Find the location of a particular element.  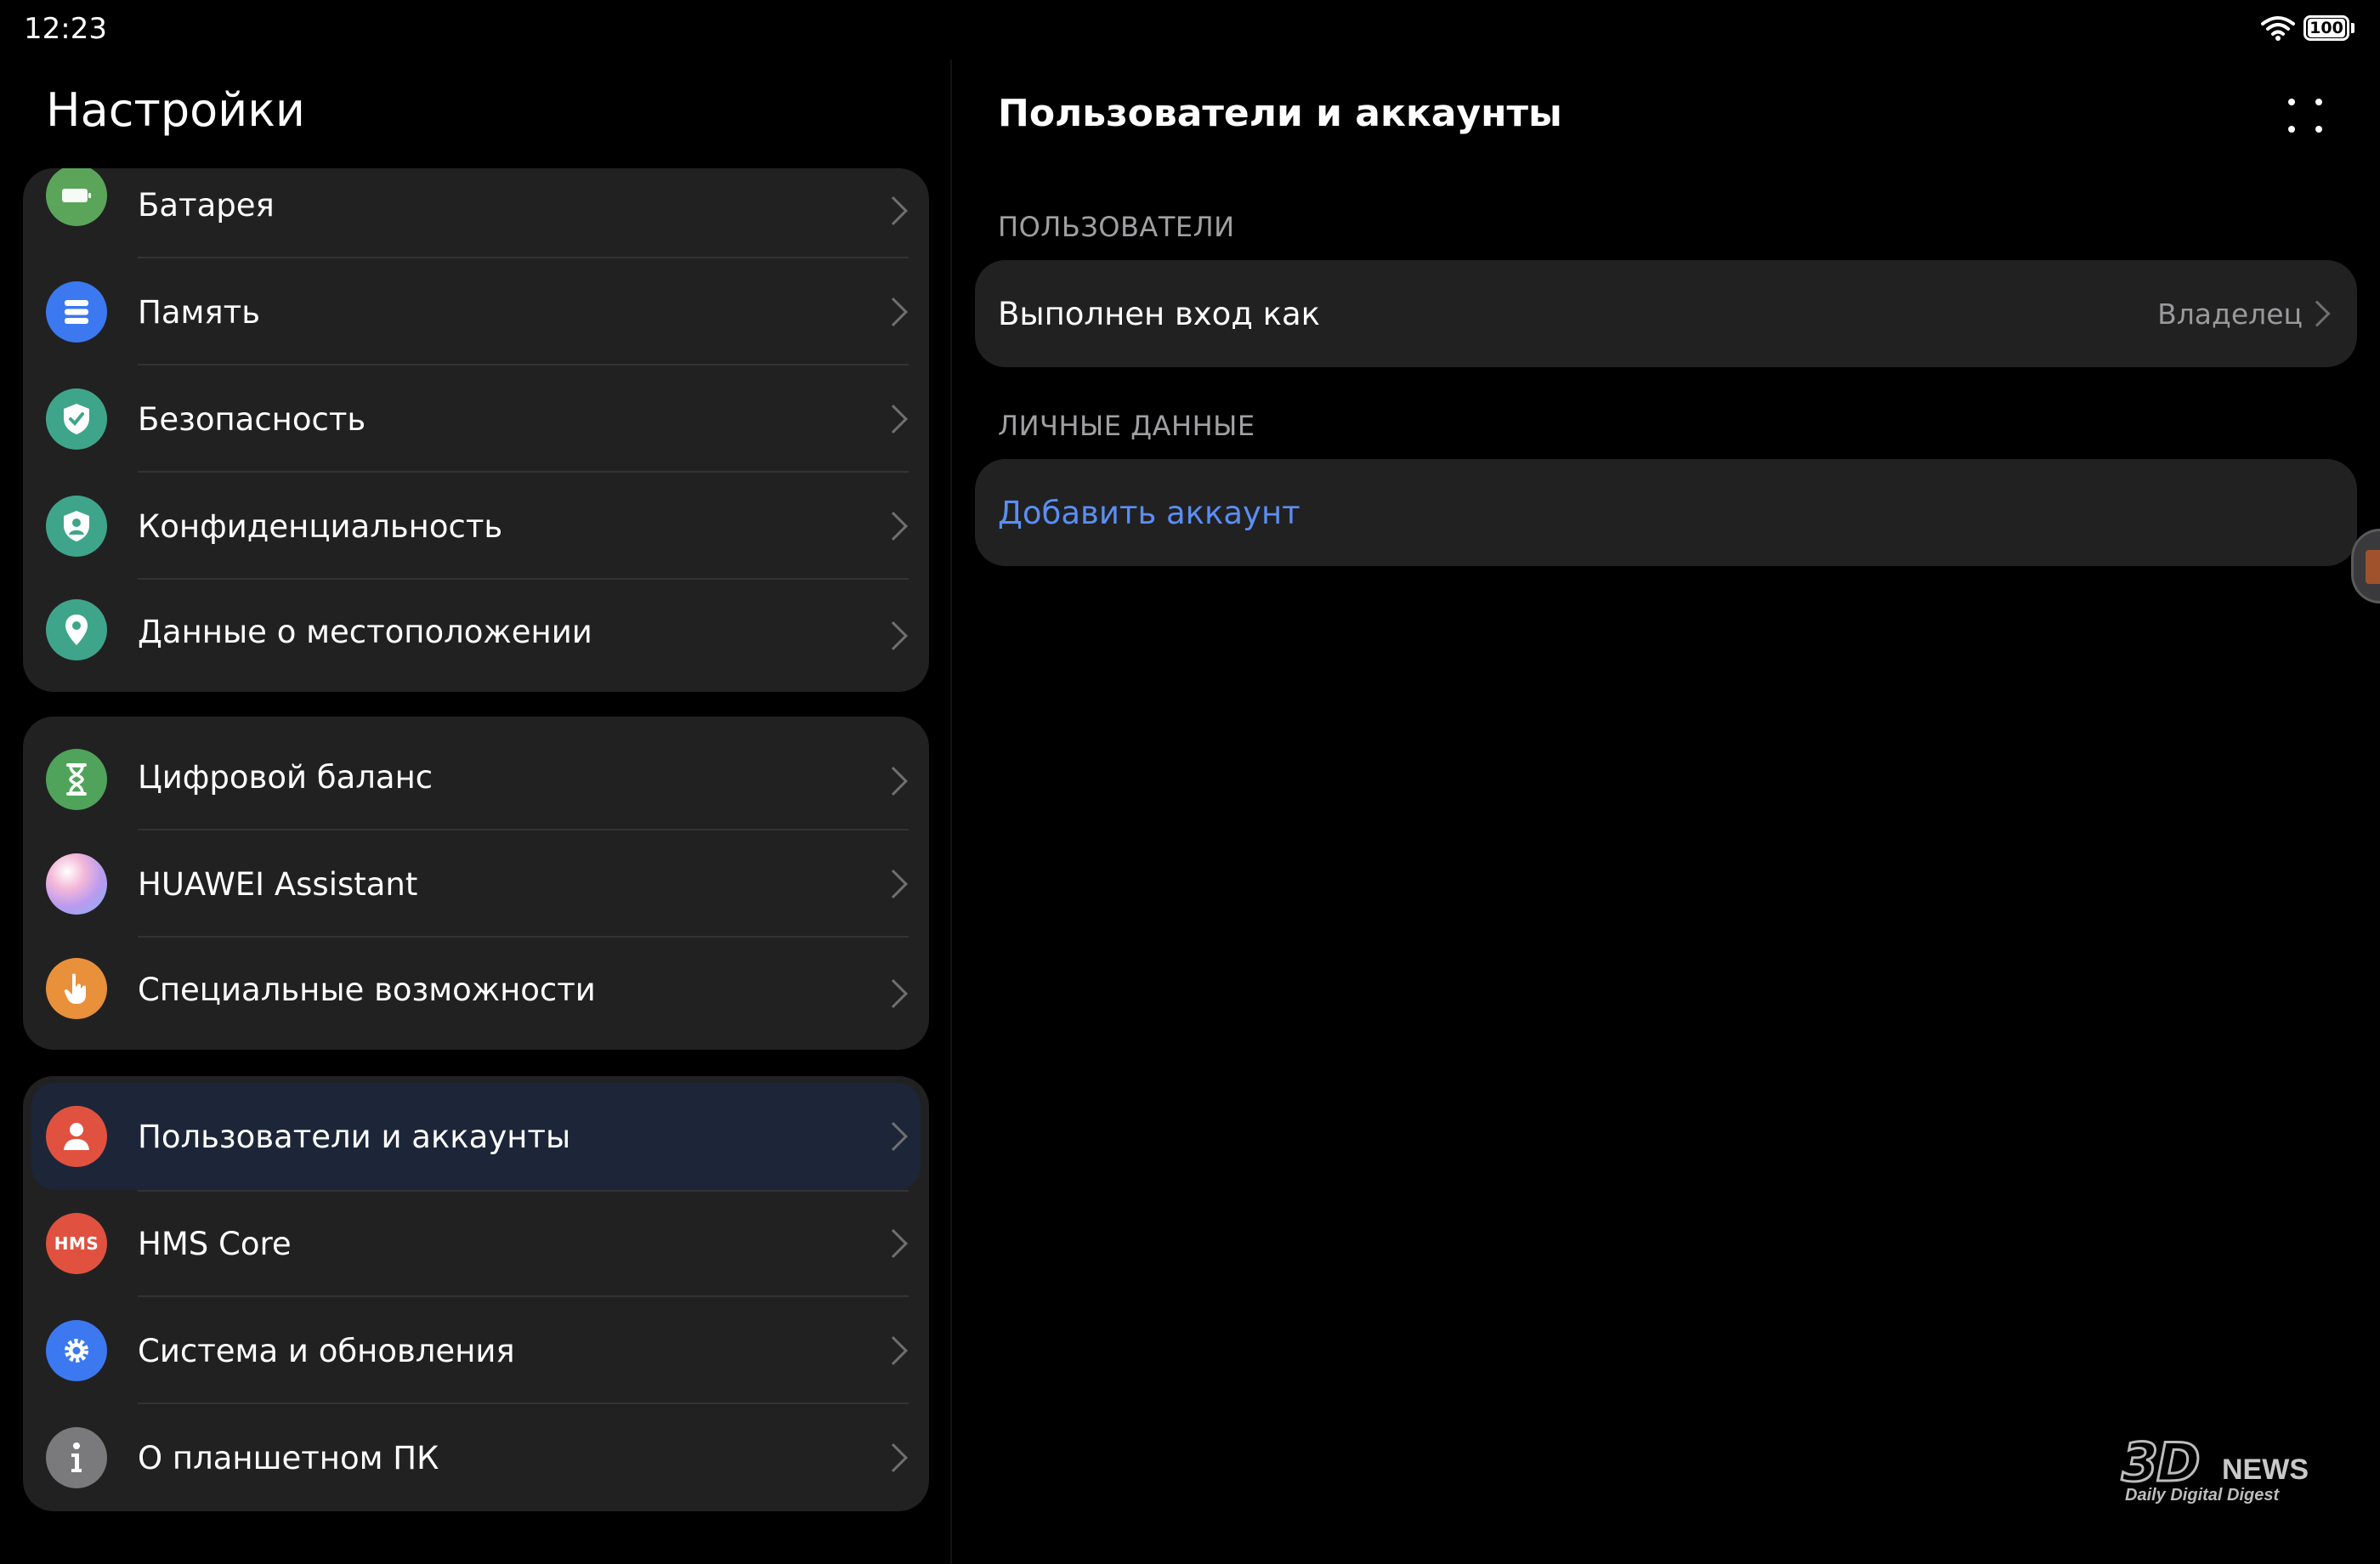

settings-item-label: Специальные возможности is located at coordinates (367, 990).